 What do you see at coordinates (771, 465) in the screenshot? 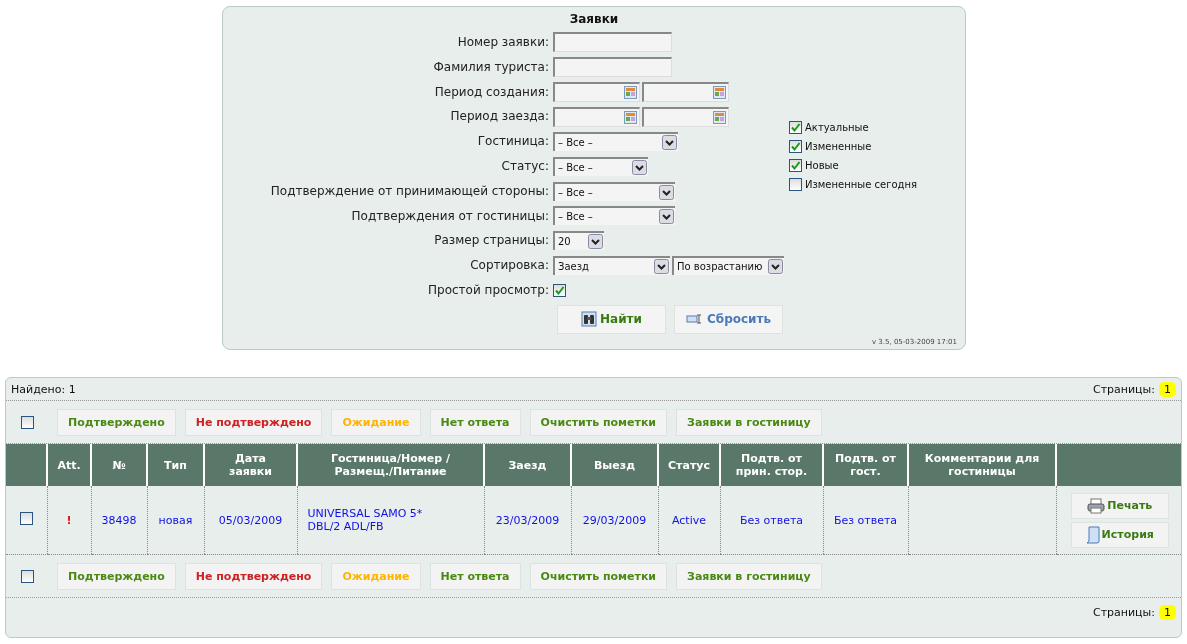
I see `column-header: Подтв. от прин. стор.` at bounding box center [771, 465].